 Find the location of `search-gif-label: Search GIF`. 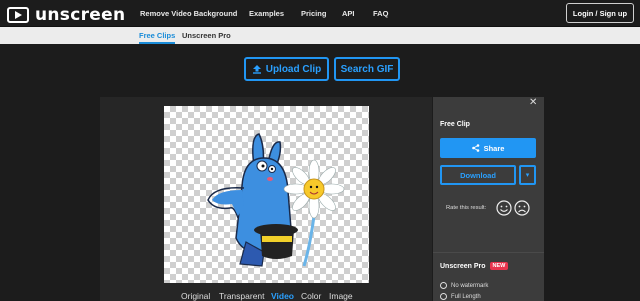

search-gif-label: Search GIF is located at coordinates (367, 69).